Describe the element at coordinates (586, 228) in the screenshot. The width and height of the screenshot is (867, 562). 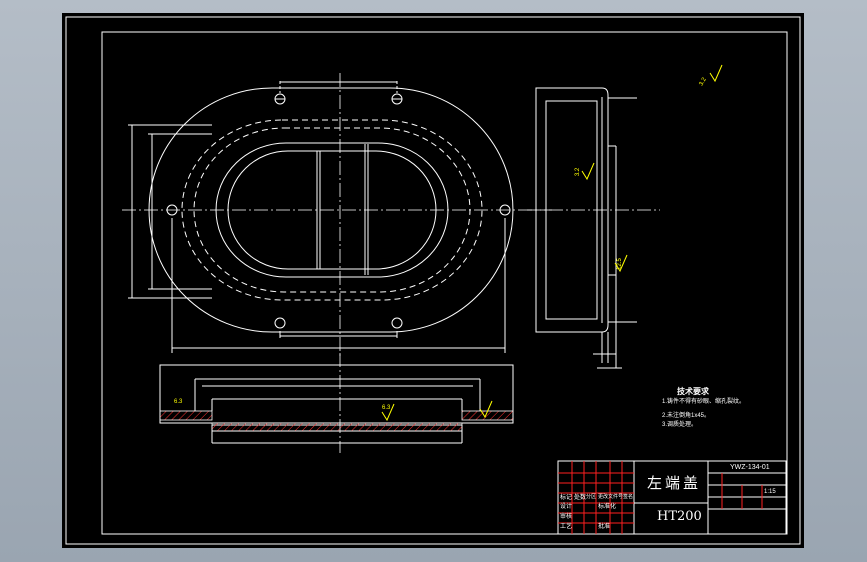
I see `side-view` at that location.